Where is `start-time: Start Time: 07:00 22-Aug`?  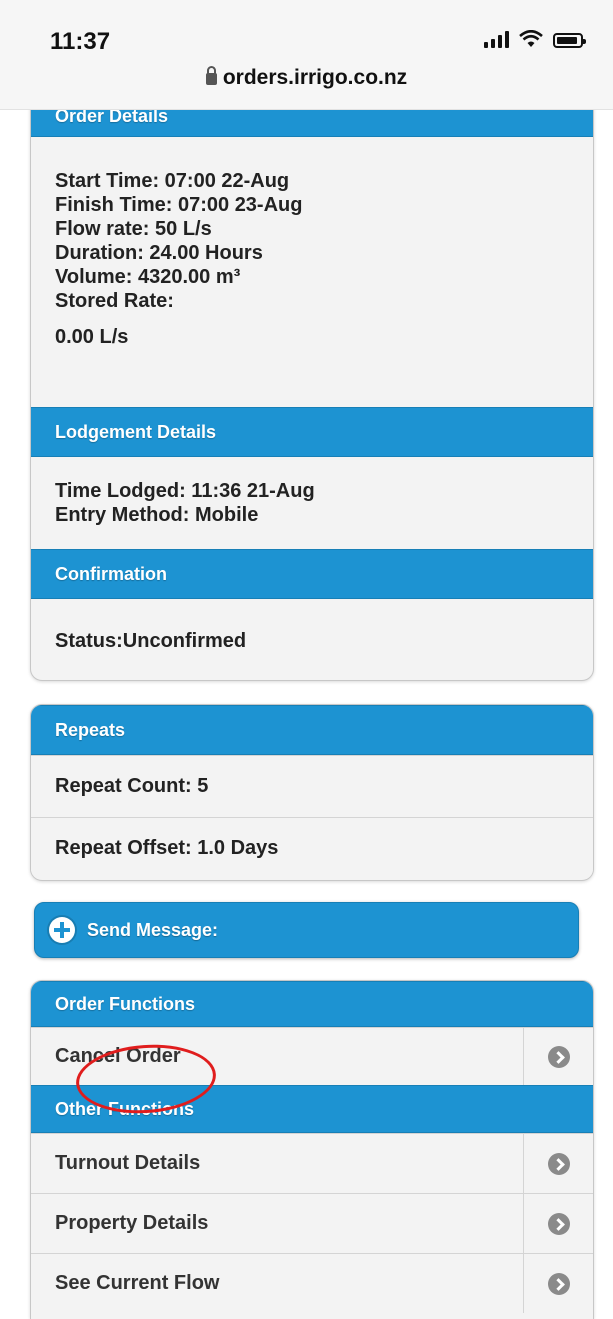
start-time: Start Time: 07:00 22-Aug is located at coordinates (172, 181).